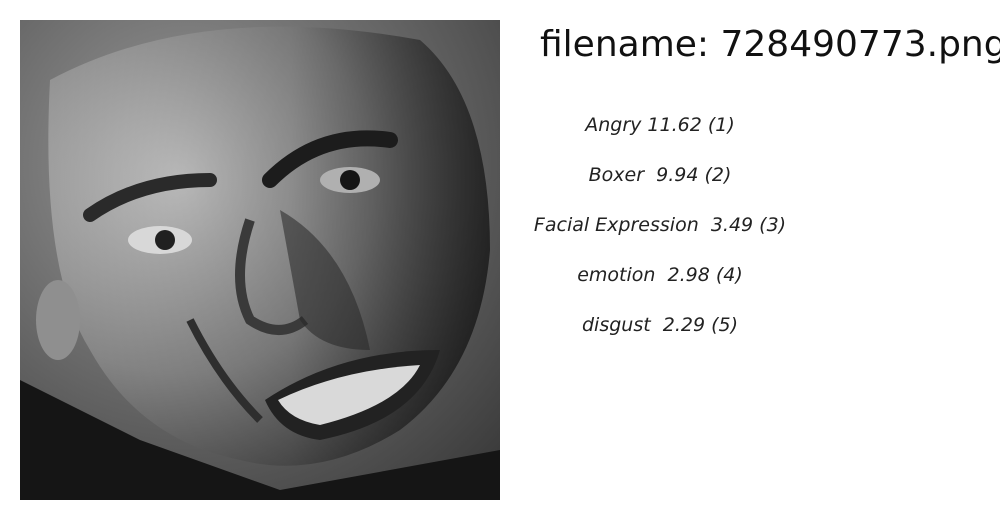 The width and height of the screenshot is (1000, 520). Describe the element at coordinates (660, 275) in the screenshot. I see `prediction-item: emotion 2.98 (4)` at that location.